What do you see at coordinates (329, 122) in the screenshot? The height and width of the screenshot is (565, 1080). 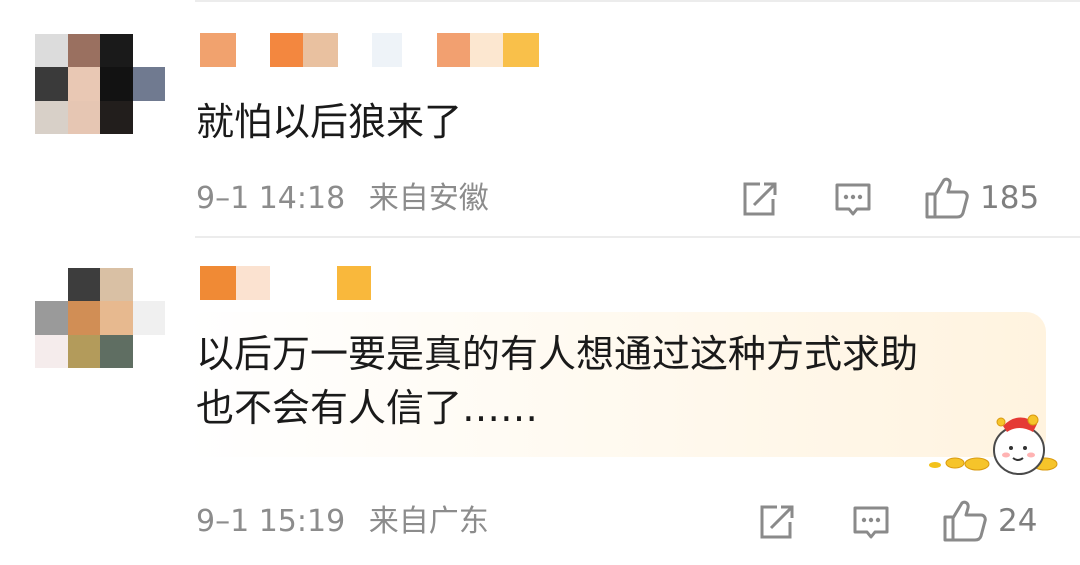 I see `comment-text: 就怕以后狼来了` at bounding box center [329, 122].